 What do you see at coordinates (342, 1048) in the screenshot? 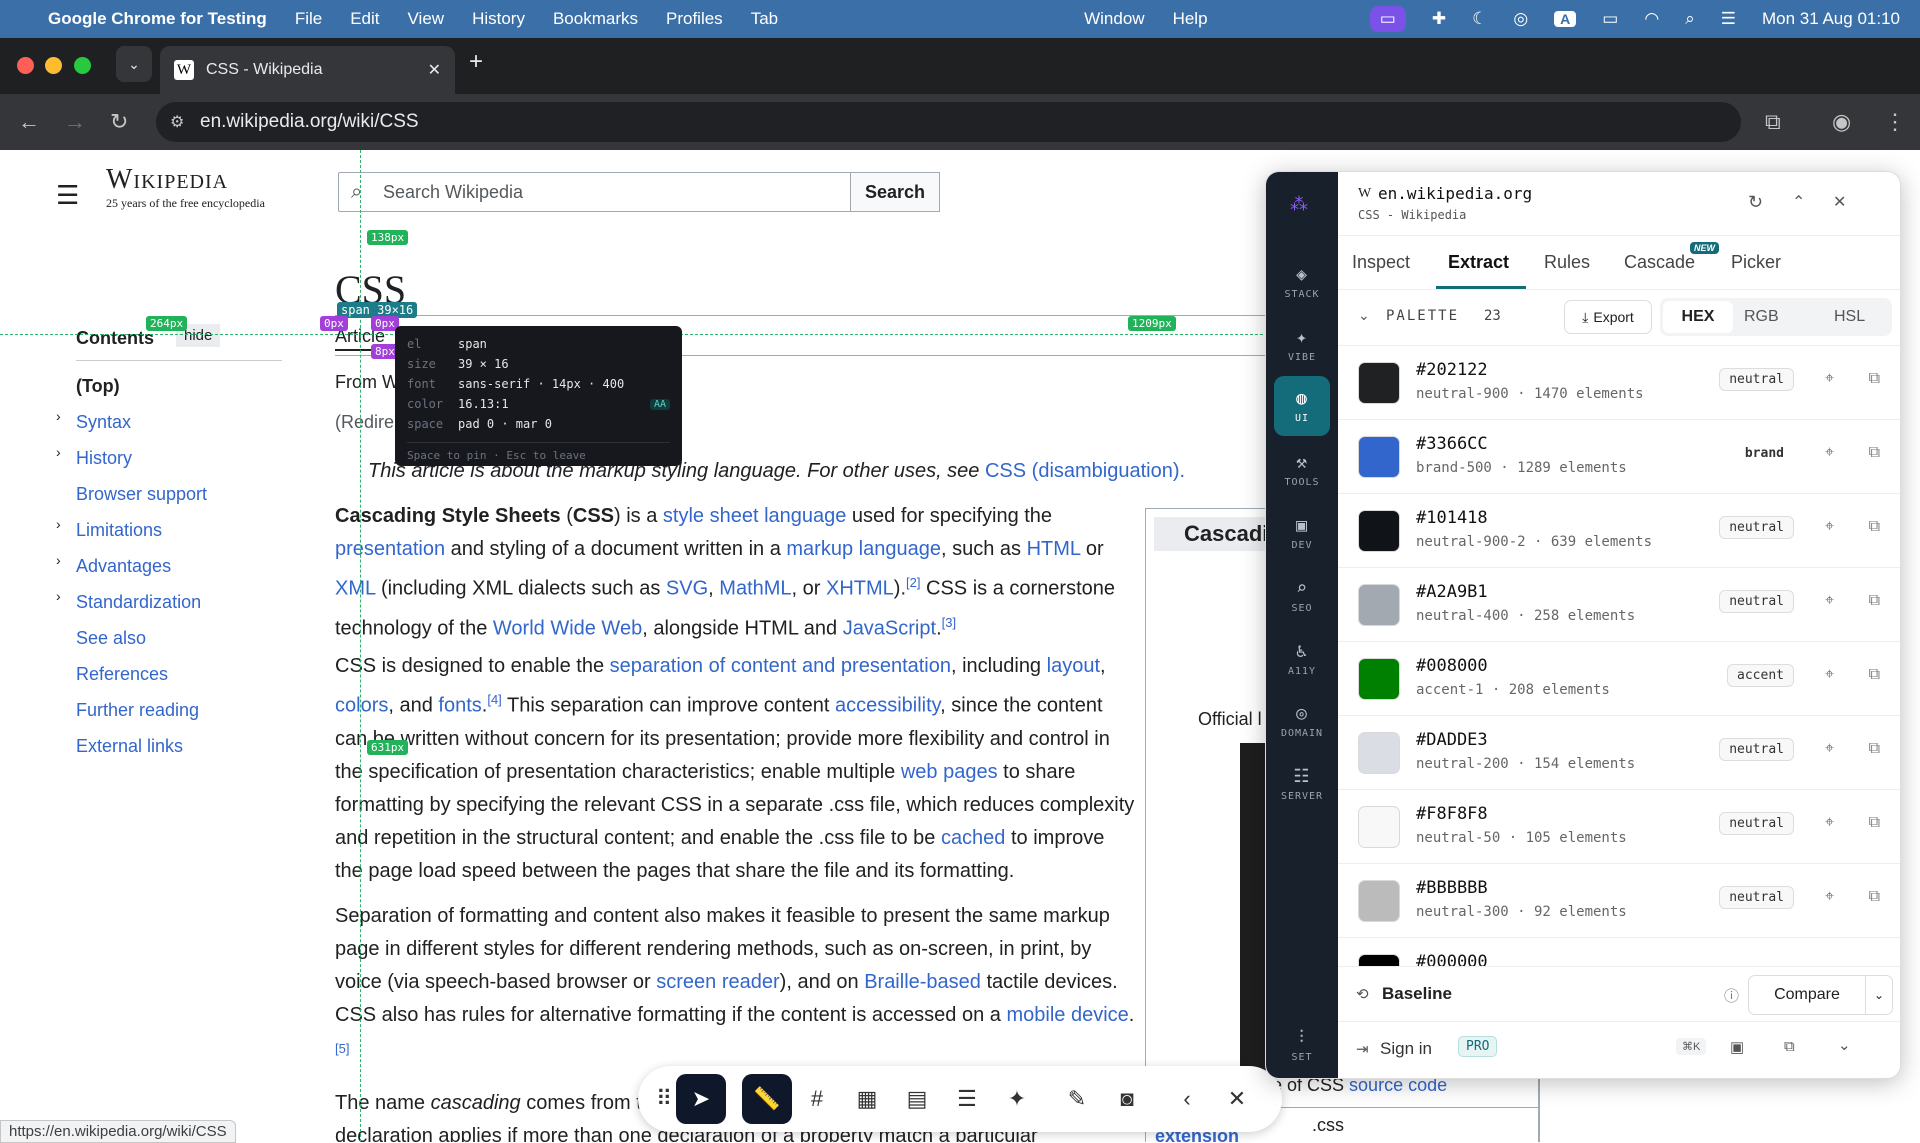
I see `citation: [5]` at bounding box center [342, 1048].